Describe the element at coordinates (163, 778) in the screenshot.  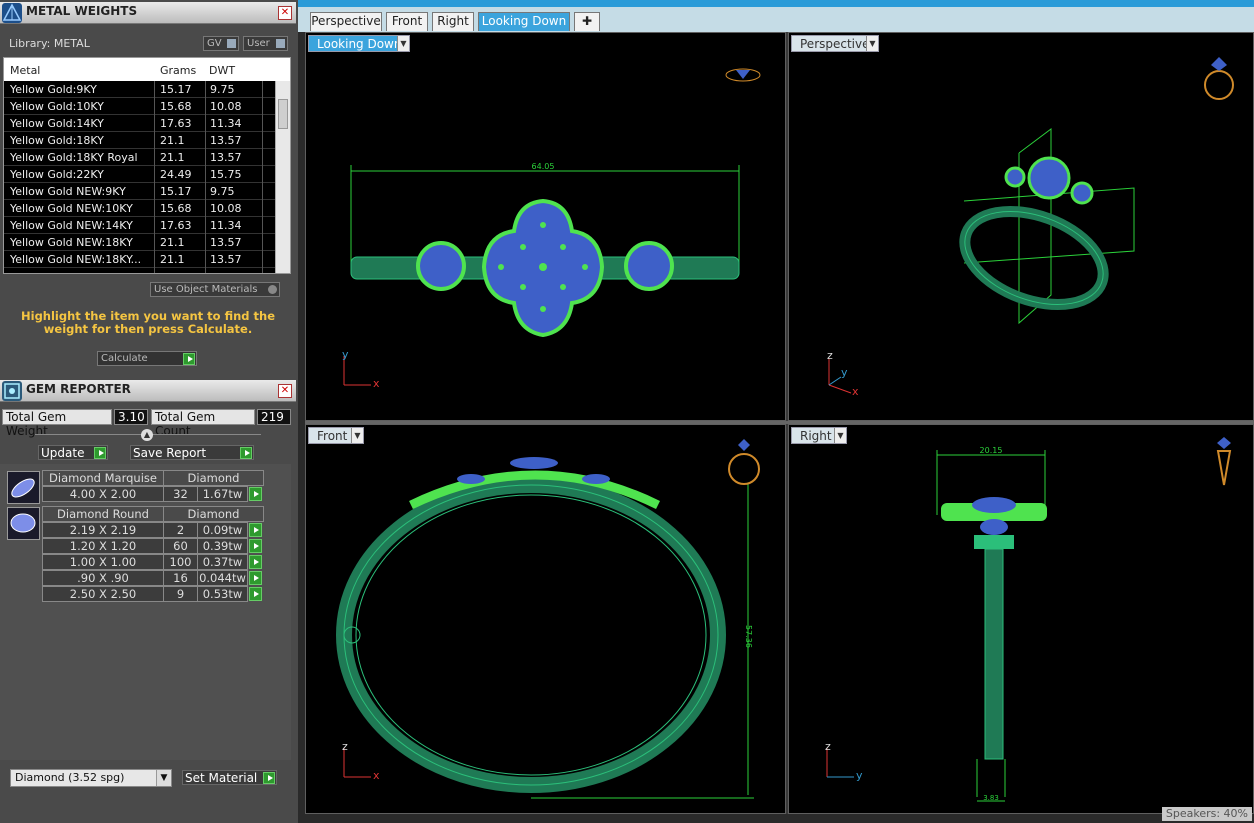
I see `chevron-down-icon: ▼` at that location.